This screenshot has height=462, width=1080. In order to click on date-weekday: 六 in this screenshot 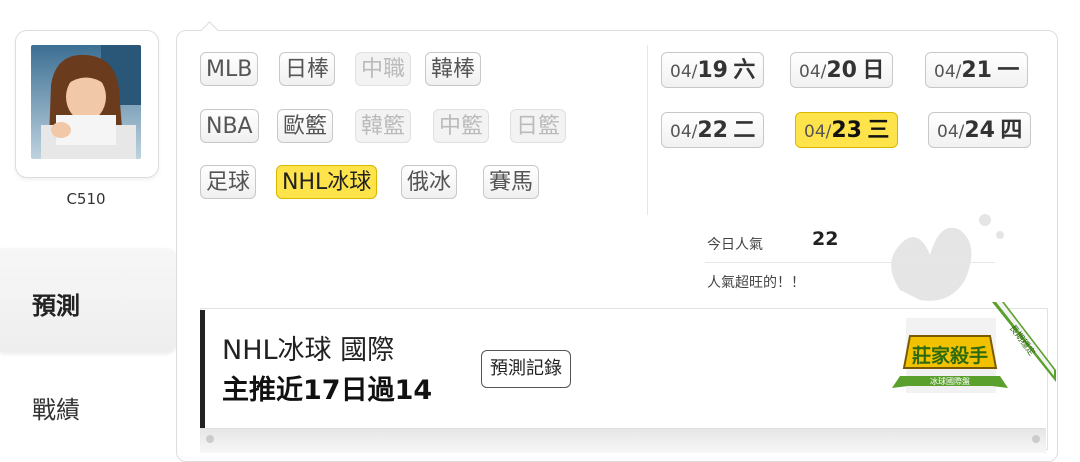, I will do `click(744, 70)`.